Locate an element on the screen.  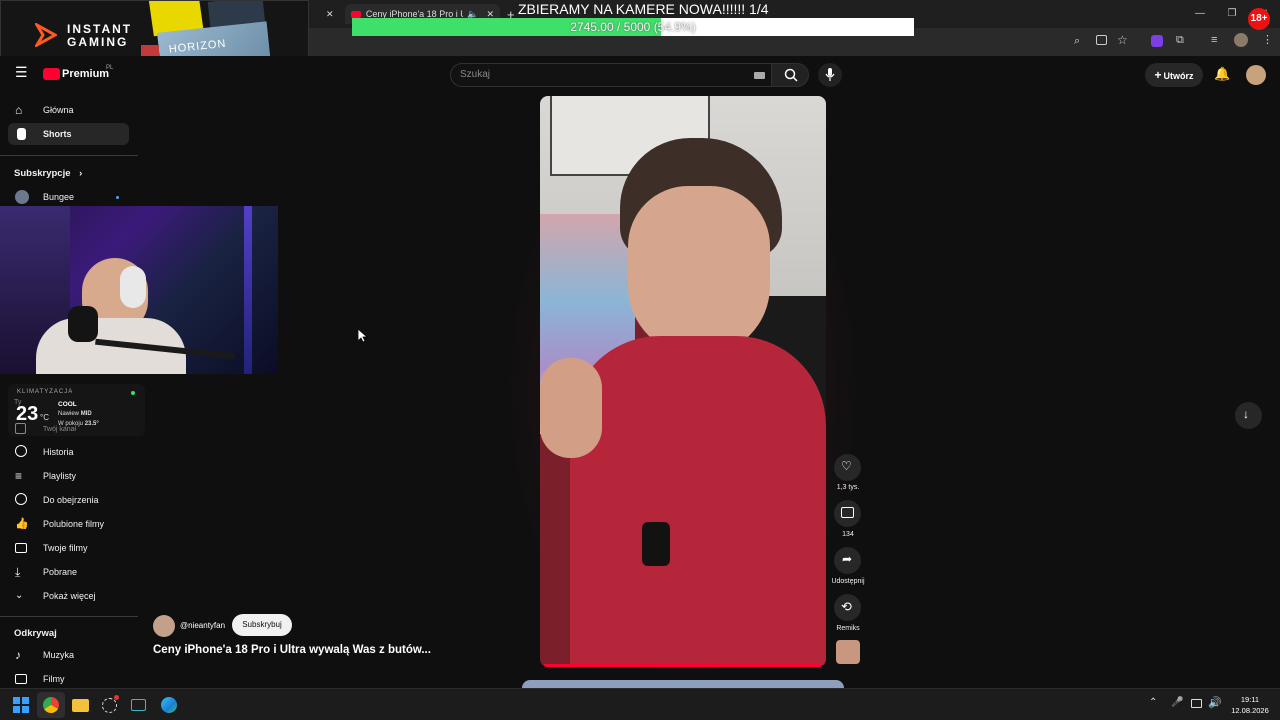
install-app-icon is located at coordinates (1101, 40).